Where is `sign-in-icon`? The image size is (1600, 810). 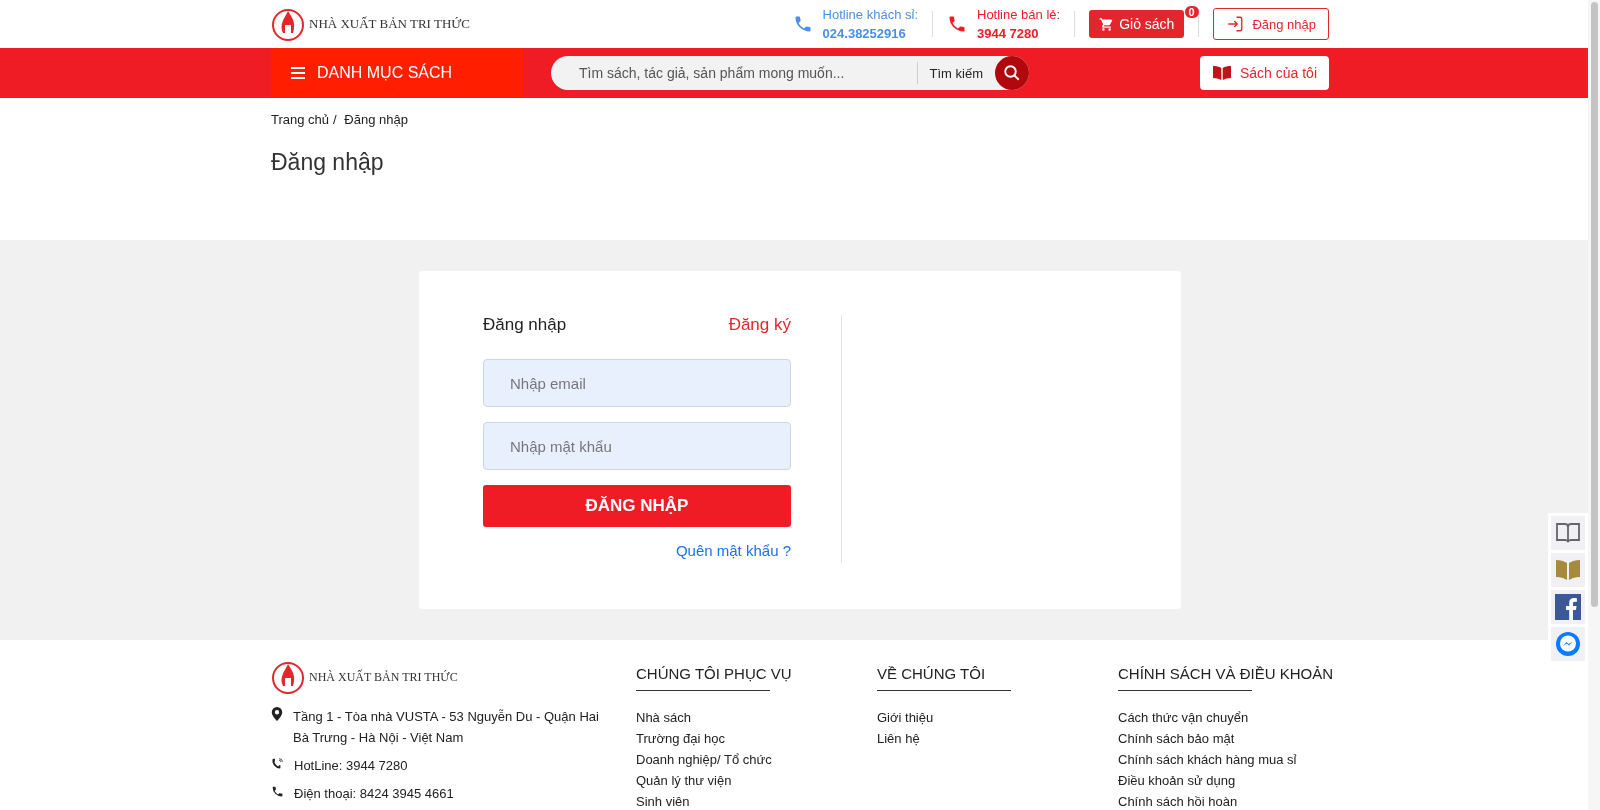
sign-in-icon is located at coordinates (1235, 24).